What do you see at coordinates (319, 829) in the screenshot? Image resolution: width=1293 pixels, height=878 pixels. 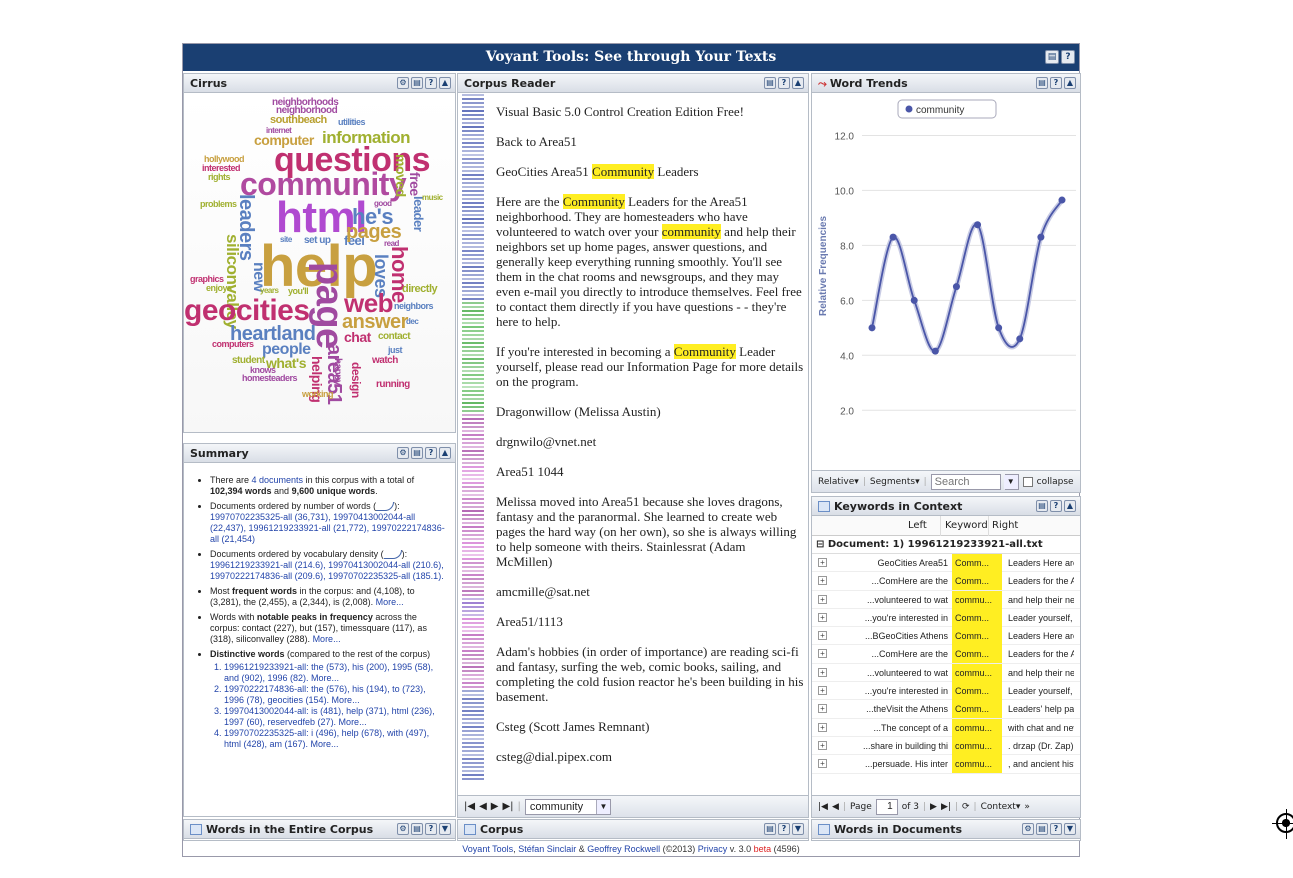 I see `words-entire-header: Words in the Entire Corpus ⚙ ▤ ? ▼` at bounding box center [319, 829].